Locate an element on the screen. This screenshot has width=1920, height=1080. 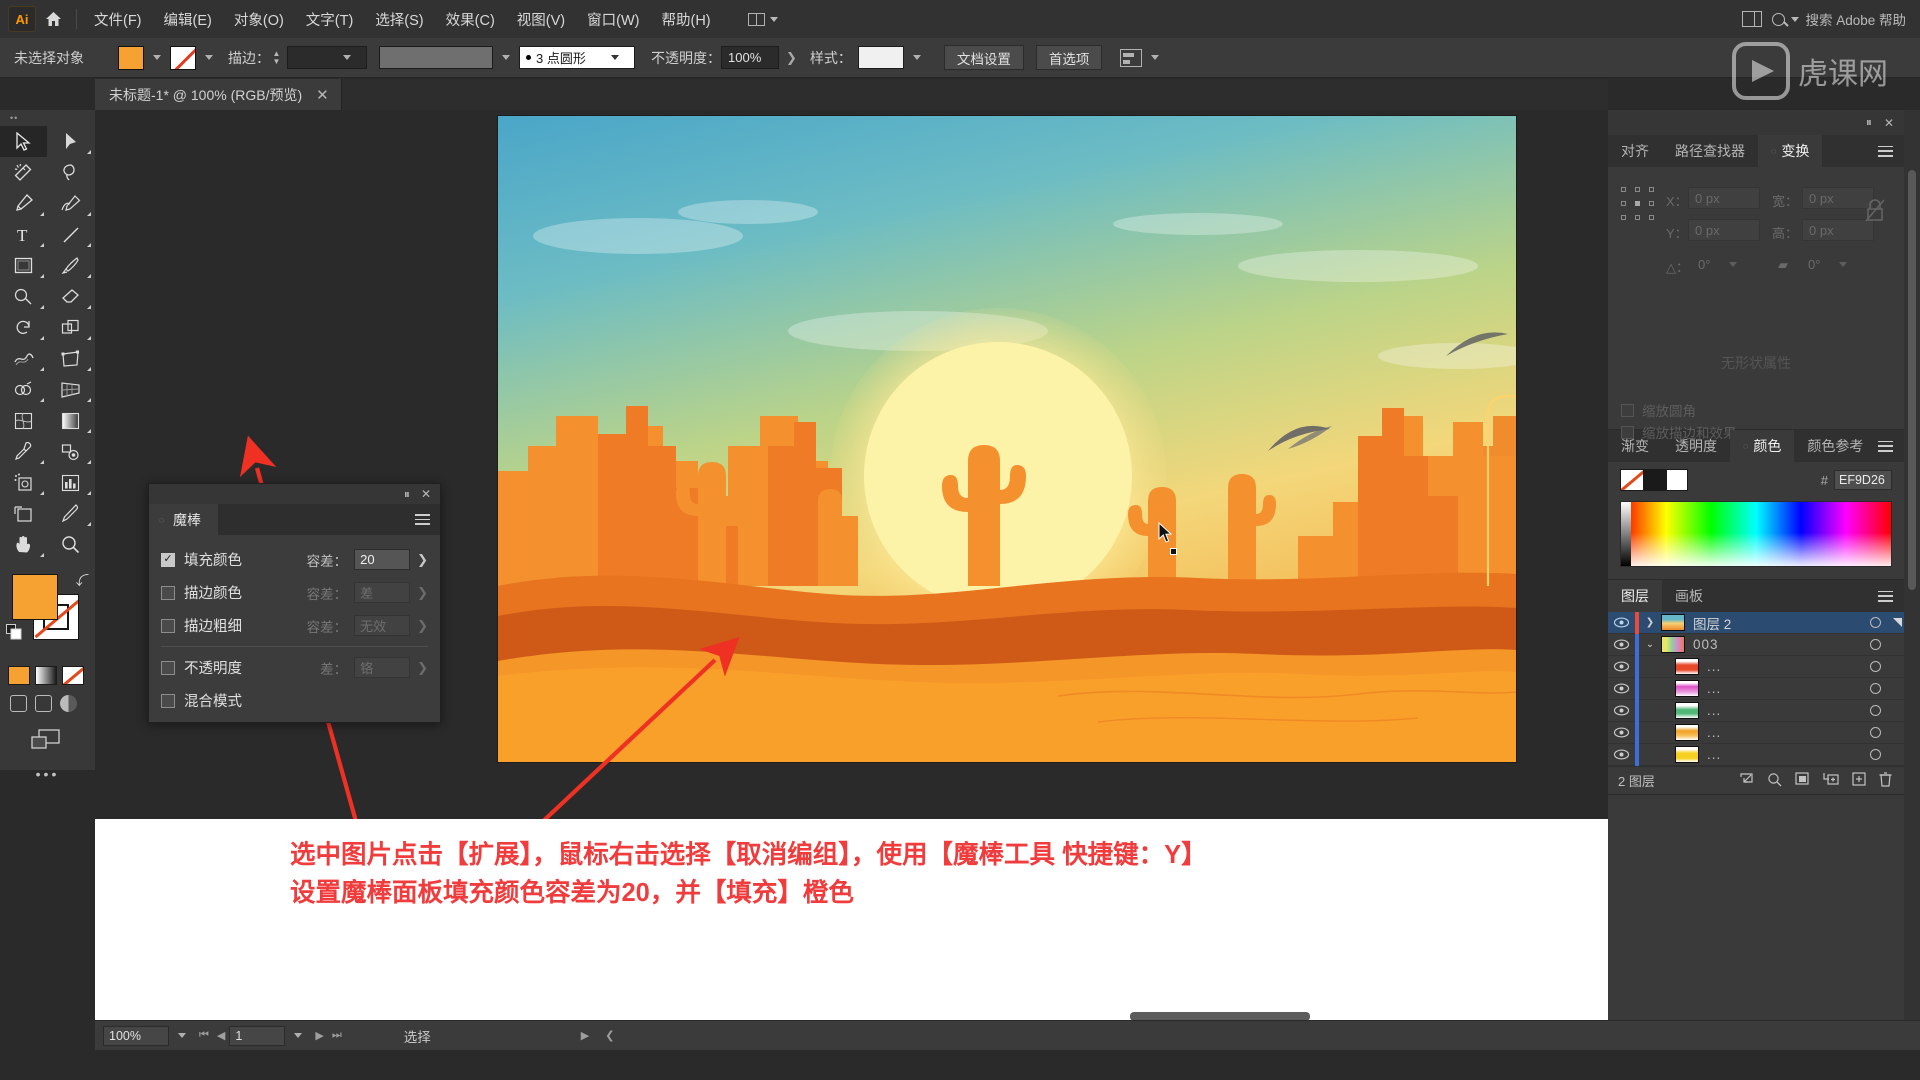
table-row: ❯ 图层 2 is located at coordinates (1756, 622).